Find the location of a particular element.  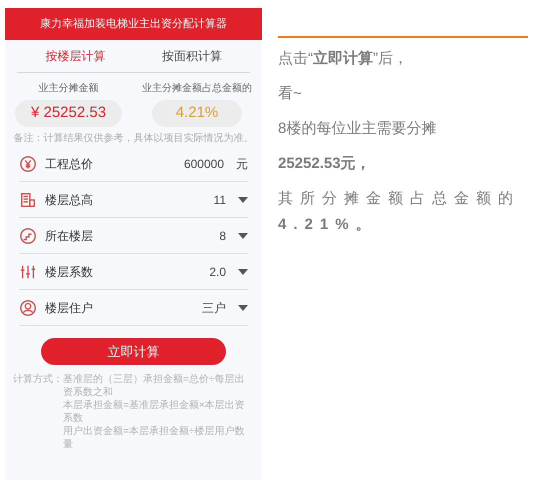

field-label: 楼层住户 is located at coordinates (69, 308).